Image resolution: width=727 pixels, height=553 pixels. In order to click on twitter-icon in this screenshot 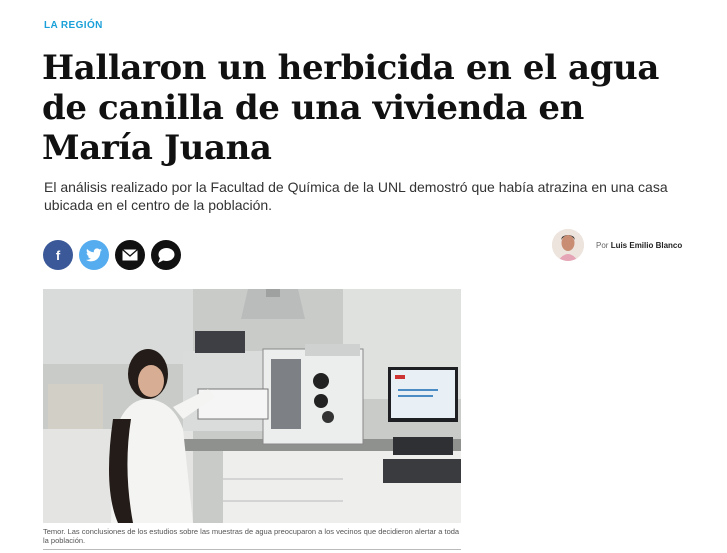, I will do `click(94, 255)`.